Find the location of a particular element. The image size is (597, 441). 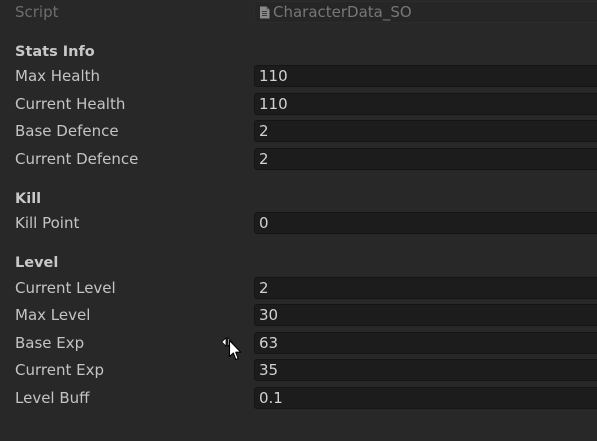

field-row-current-level: Current Level 2 is located at coordinates (298, 288).